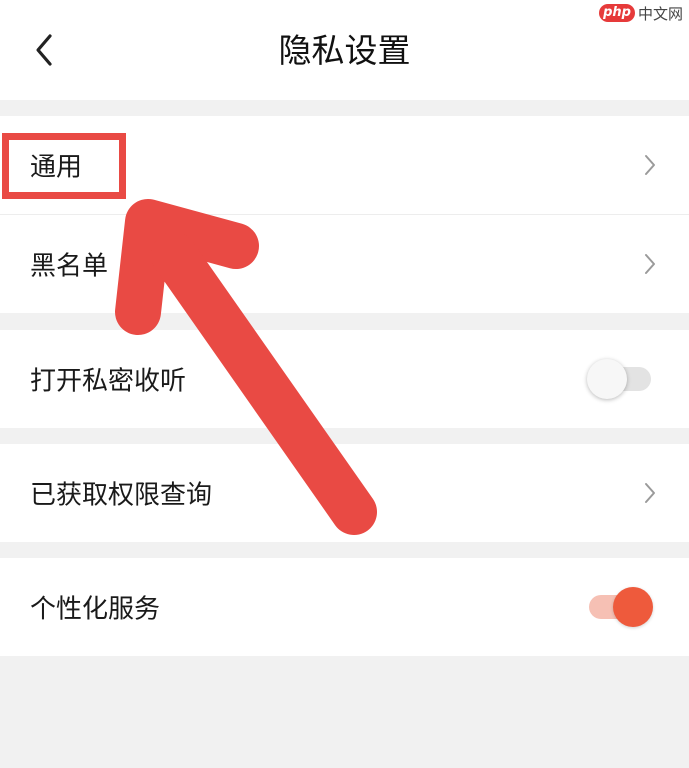  Describe the element at coordinates (69, 266) in the screenshot. I see `row-label-blacklist: 黑名单` at that location.